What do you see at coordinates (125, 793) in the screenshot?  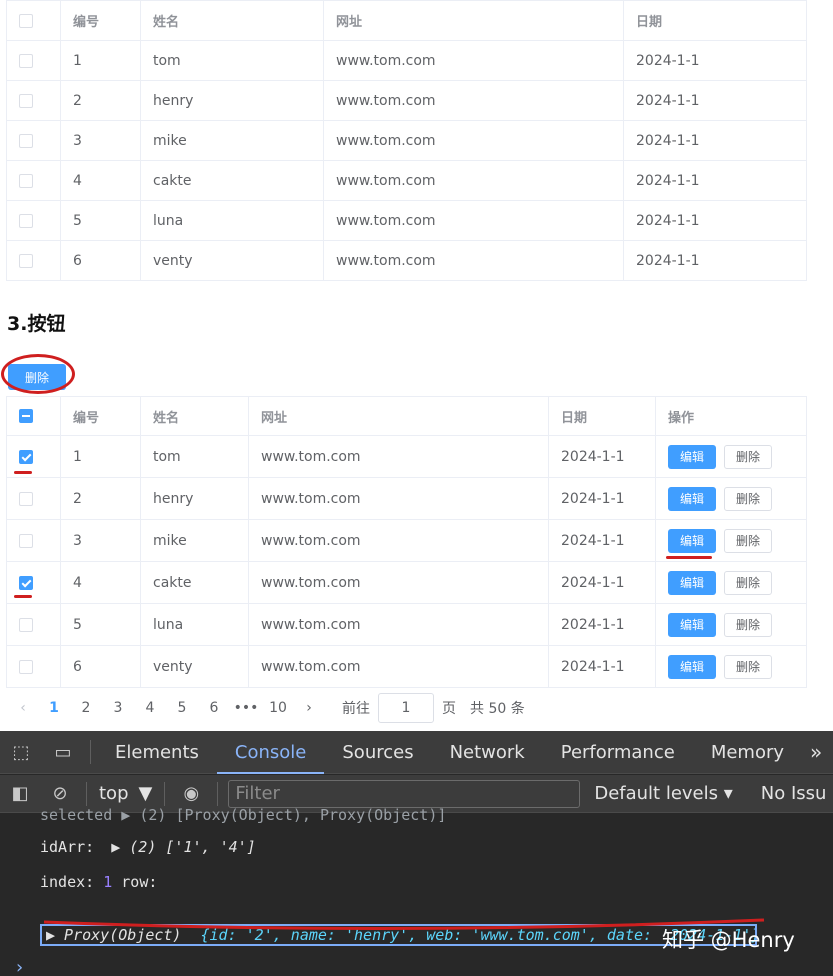 I see `context-selector: top ▼` at bounding box center [125, 793].